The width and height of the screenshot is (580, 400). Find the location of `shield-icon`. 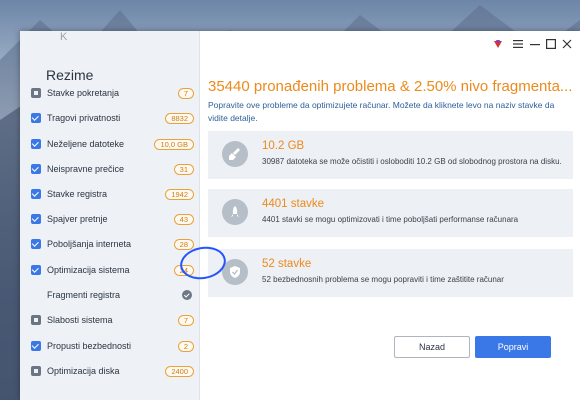

shield-icon is located at coordinates (235, 272).